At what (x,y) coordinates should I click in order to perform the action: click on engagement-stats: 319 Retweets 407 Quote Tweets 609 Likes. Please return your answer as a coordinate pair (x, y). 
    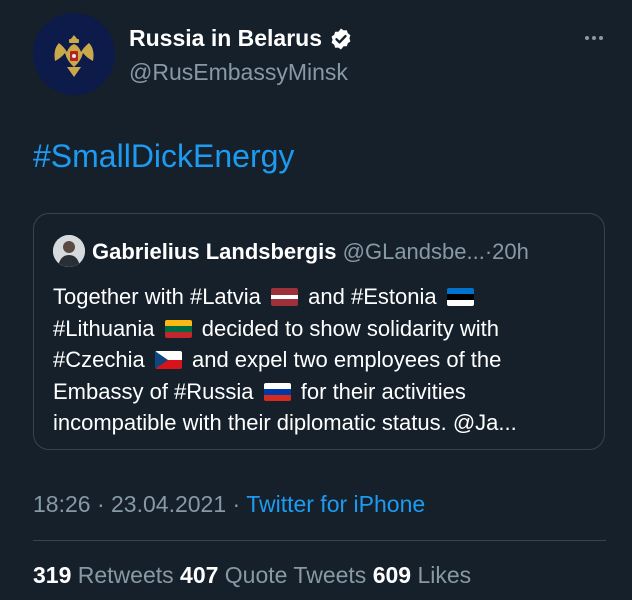
    Looking at the image, I should click on (252, 575).